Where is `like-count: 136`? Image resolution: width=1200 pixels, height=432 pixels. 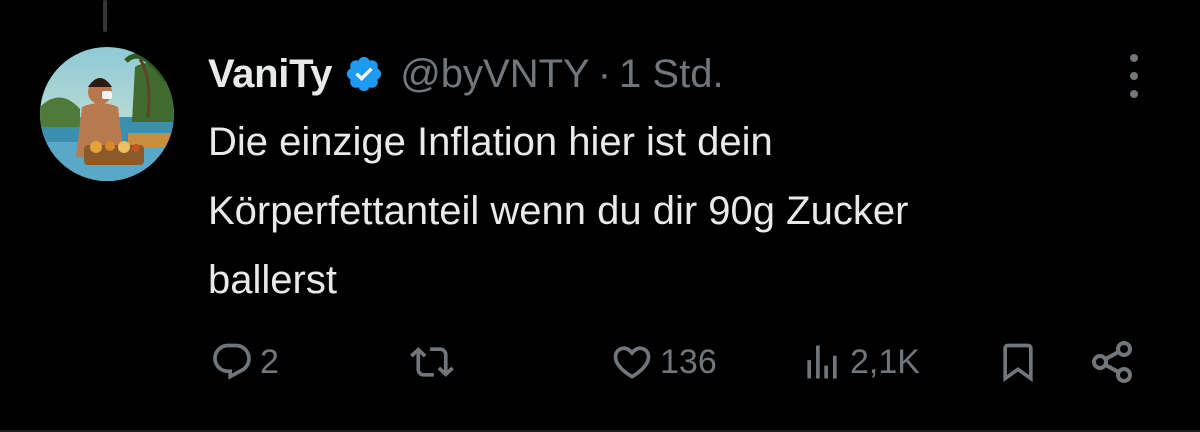
like-count: 136 is located at coordinates (688, 361).